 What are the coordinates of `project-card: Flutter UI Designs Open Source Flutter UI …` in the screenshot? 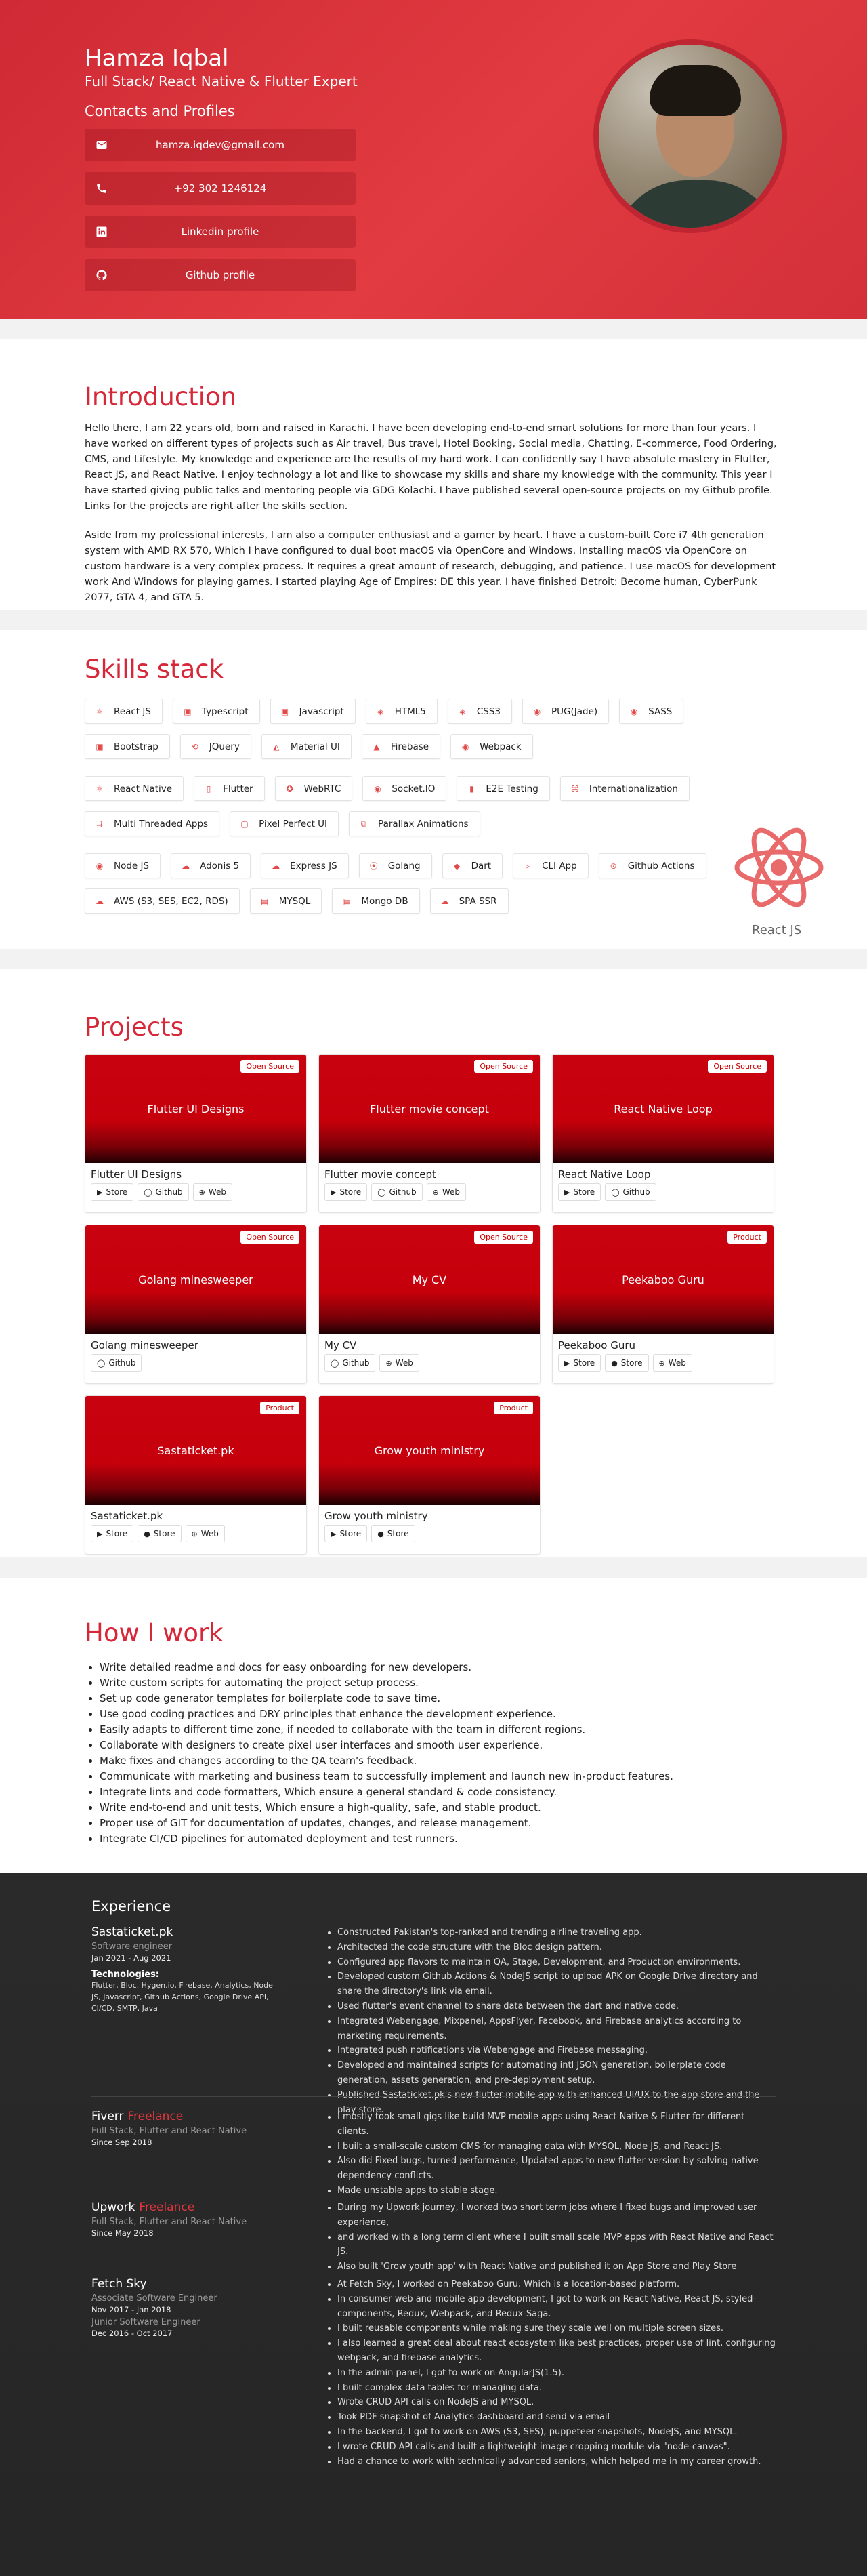 It's located at (196, 1134).